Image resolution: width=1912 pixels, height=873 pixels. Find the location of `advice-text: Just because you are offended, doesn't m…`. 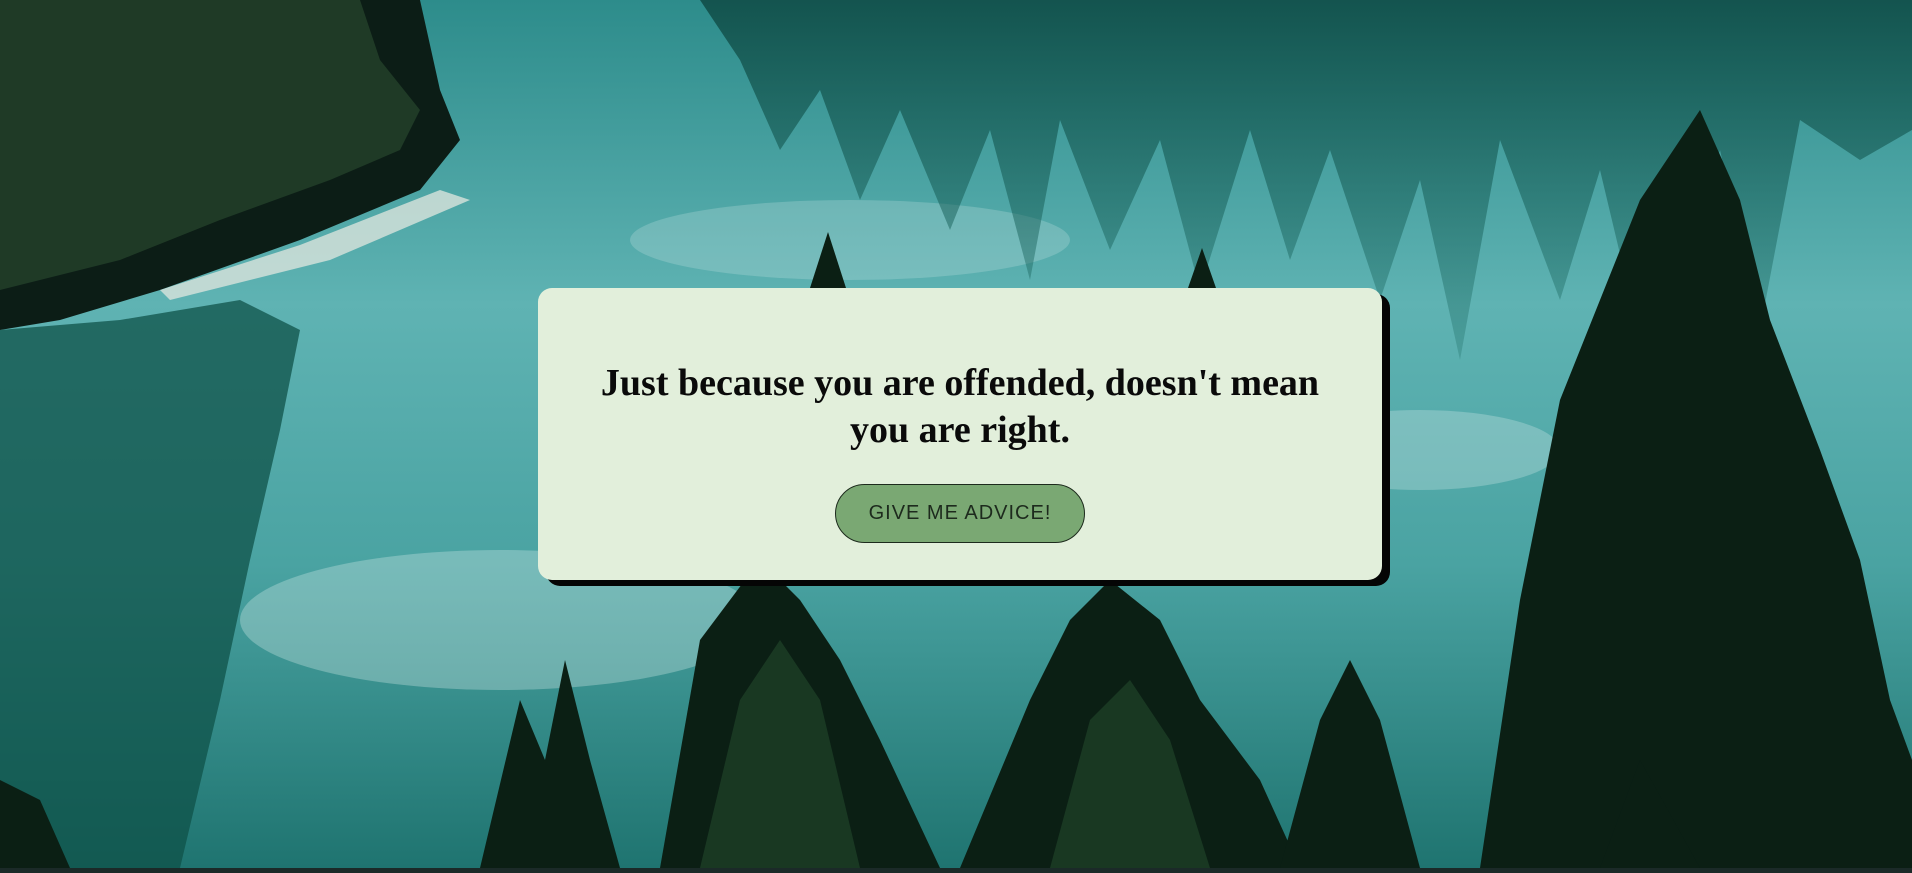

advice-text: Just because you are offended, doesn't m… is located at coordinates (960, 406).